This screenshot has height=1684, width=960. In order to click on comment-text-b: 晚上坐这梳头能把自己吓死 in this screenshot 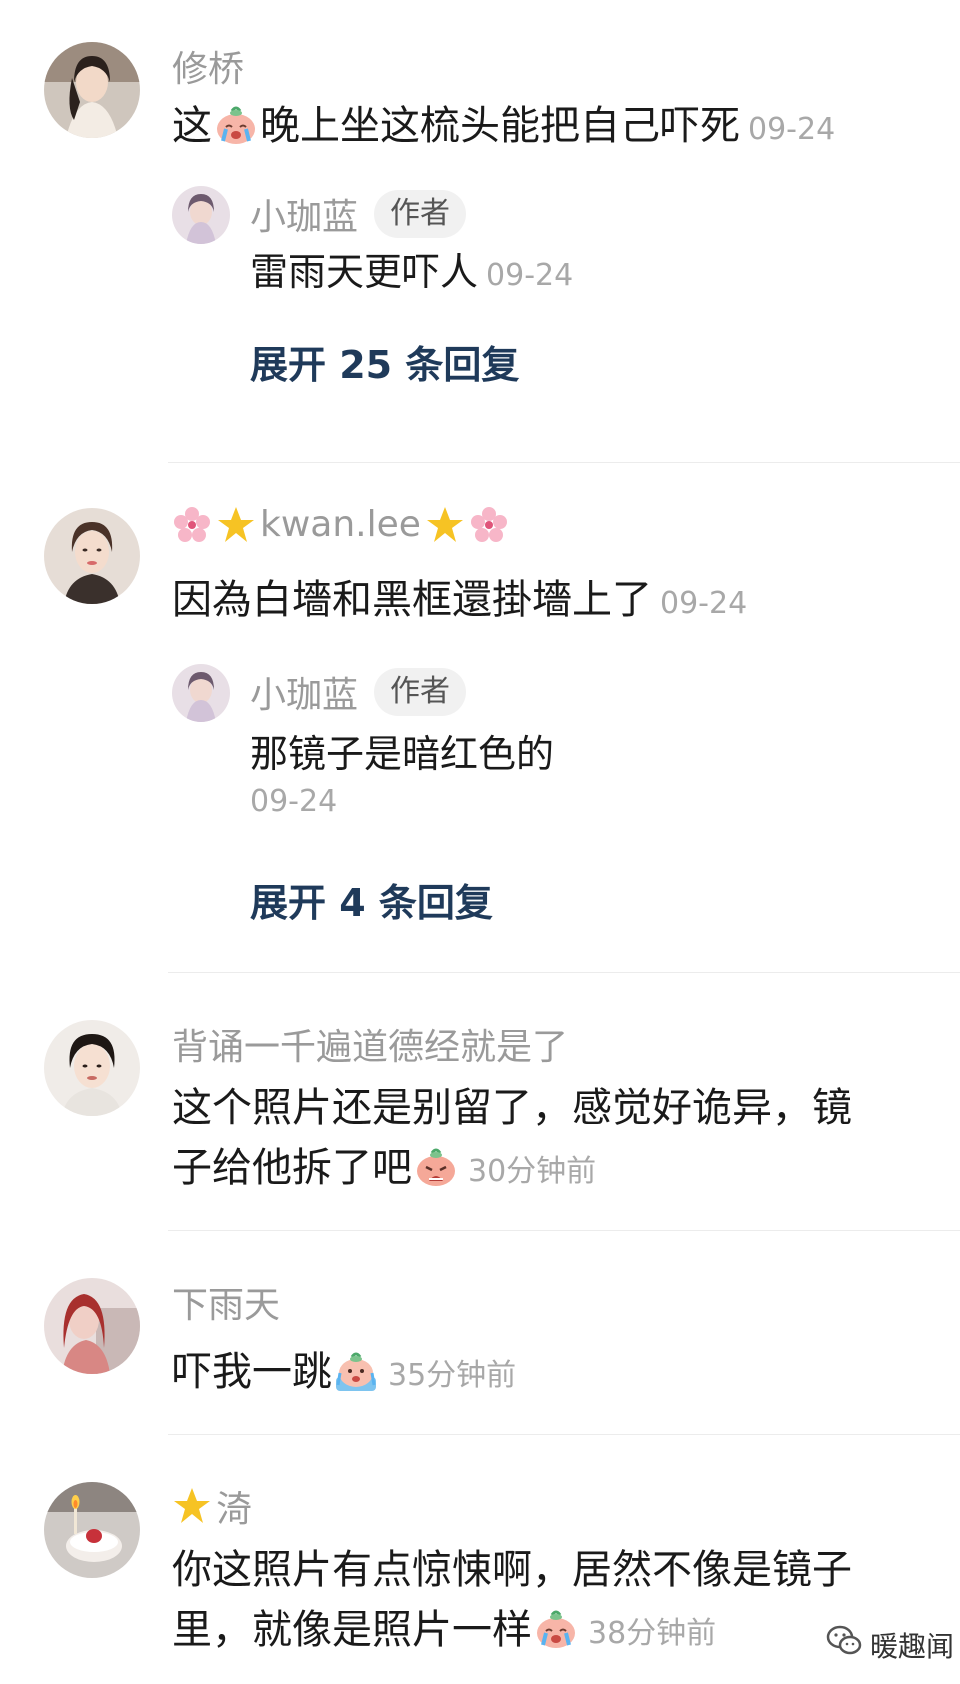, I will do `click(500, 126)`.